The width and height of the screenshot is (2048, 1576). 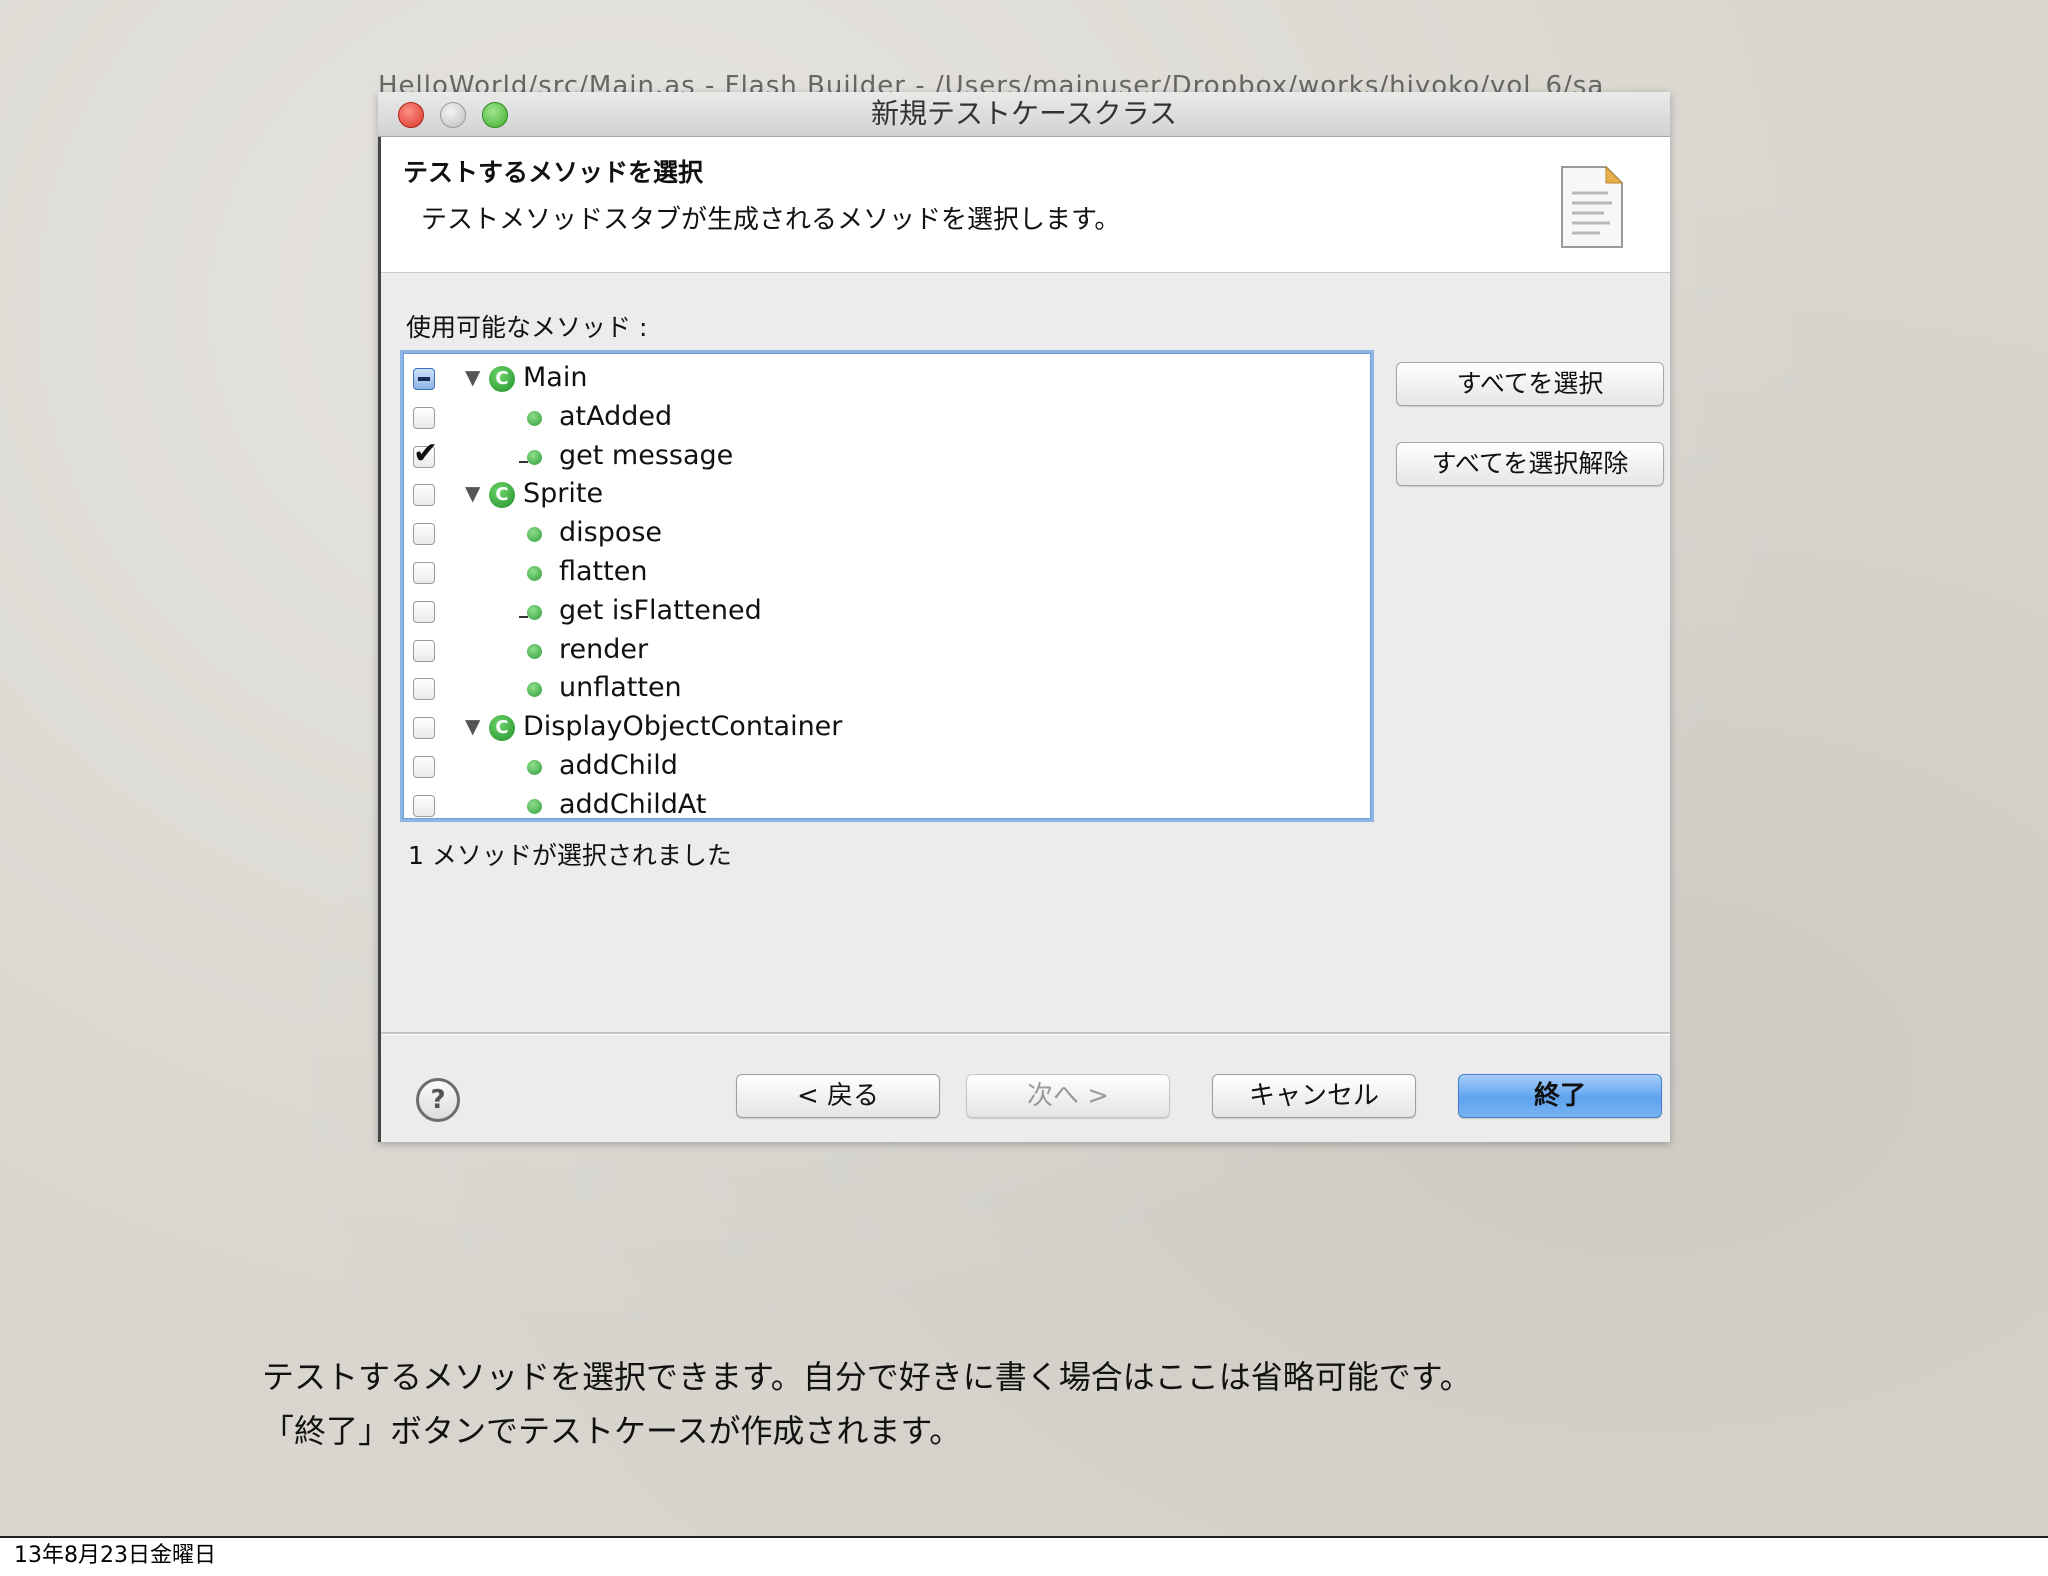 I want to click on tree-method-row: ✔ get message, so click(x=883, y=455).